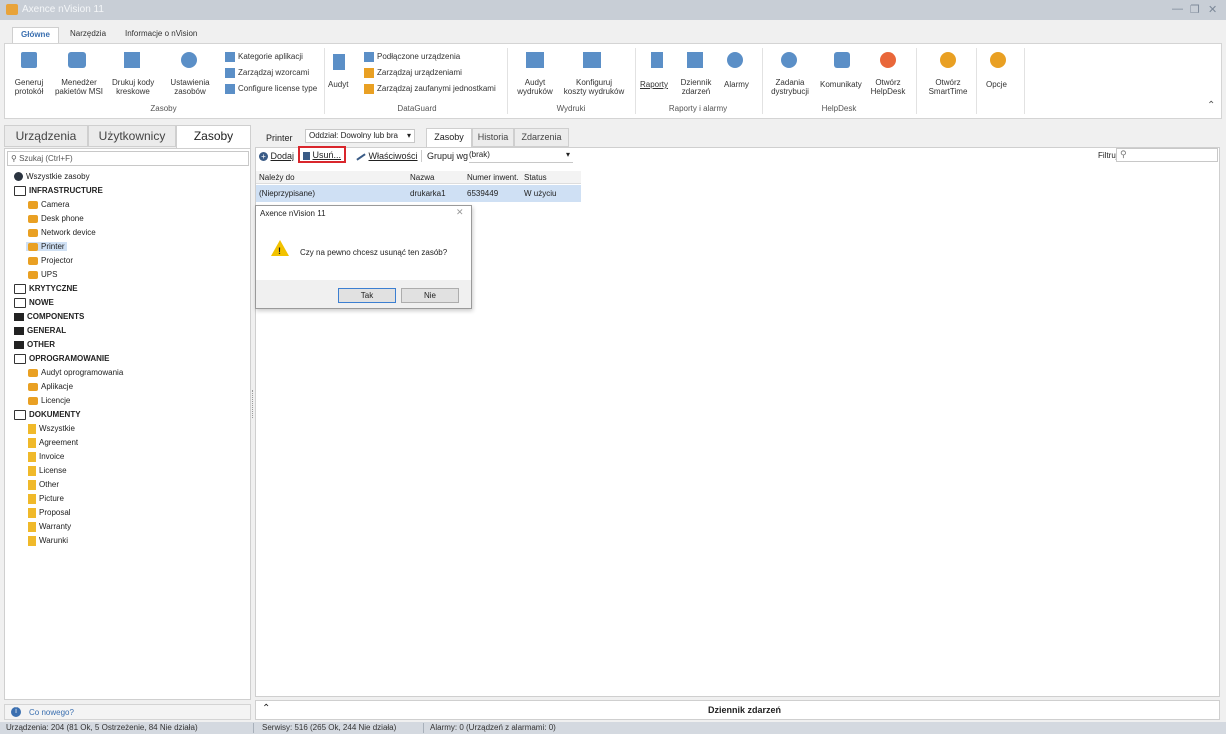 The width and height of the screenshot is (1226, 734). What do you see at coordinates (271, 89) in the screenshot?
I see `configure-license-button: Configure license type` at bounding box center [271, 89].